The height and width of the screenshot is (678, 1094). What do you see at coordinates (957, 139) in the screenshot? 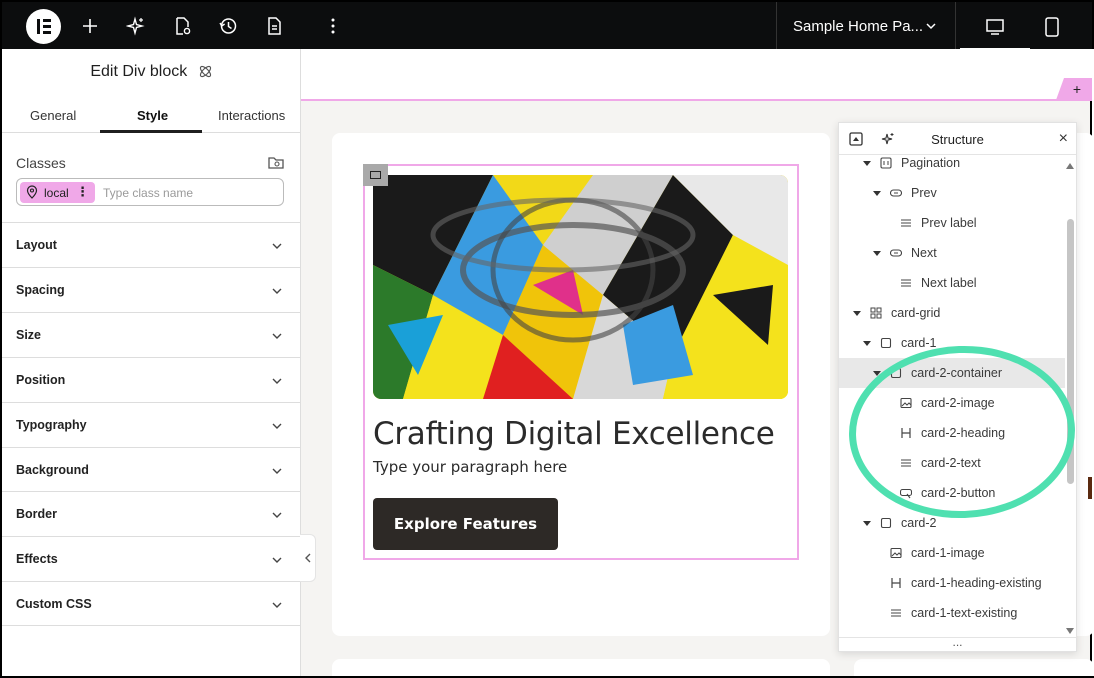
I see `structure-header: Structure ×` at bounding box center [957, 139].